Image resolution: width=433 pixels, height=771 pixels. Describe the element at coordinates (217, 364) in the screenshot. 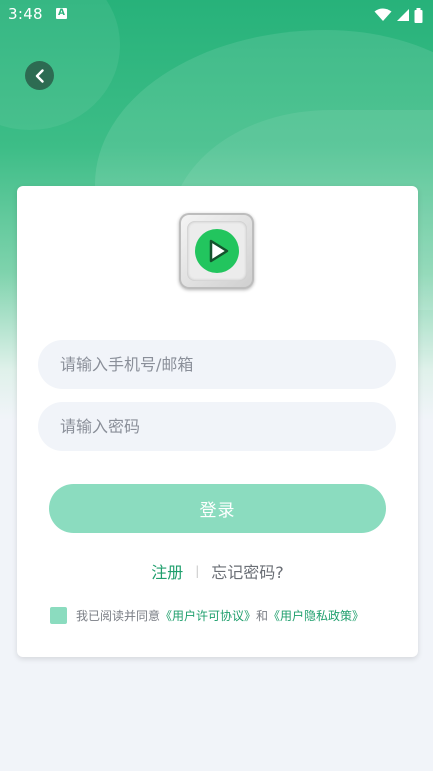

I see `phone-email-input` at that location.